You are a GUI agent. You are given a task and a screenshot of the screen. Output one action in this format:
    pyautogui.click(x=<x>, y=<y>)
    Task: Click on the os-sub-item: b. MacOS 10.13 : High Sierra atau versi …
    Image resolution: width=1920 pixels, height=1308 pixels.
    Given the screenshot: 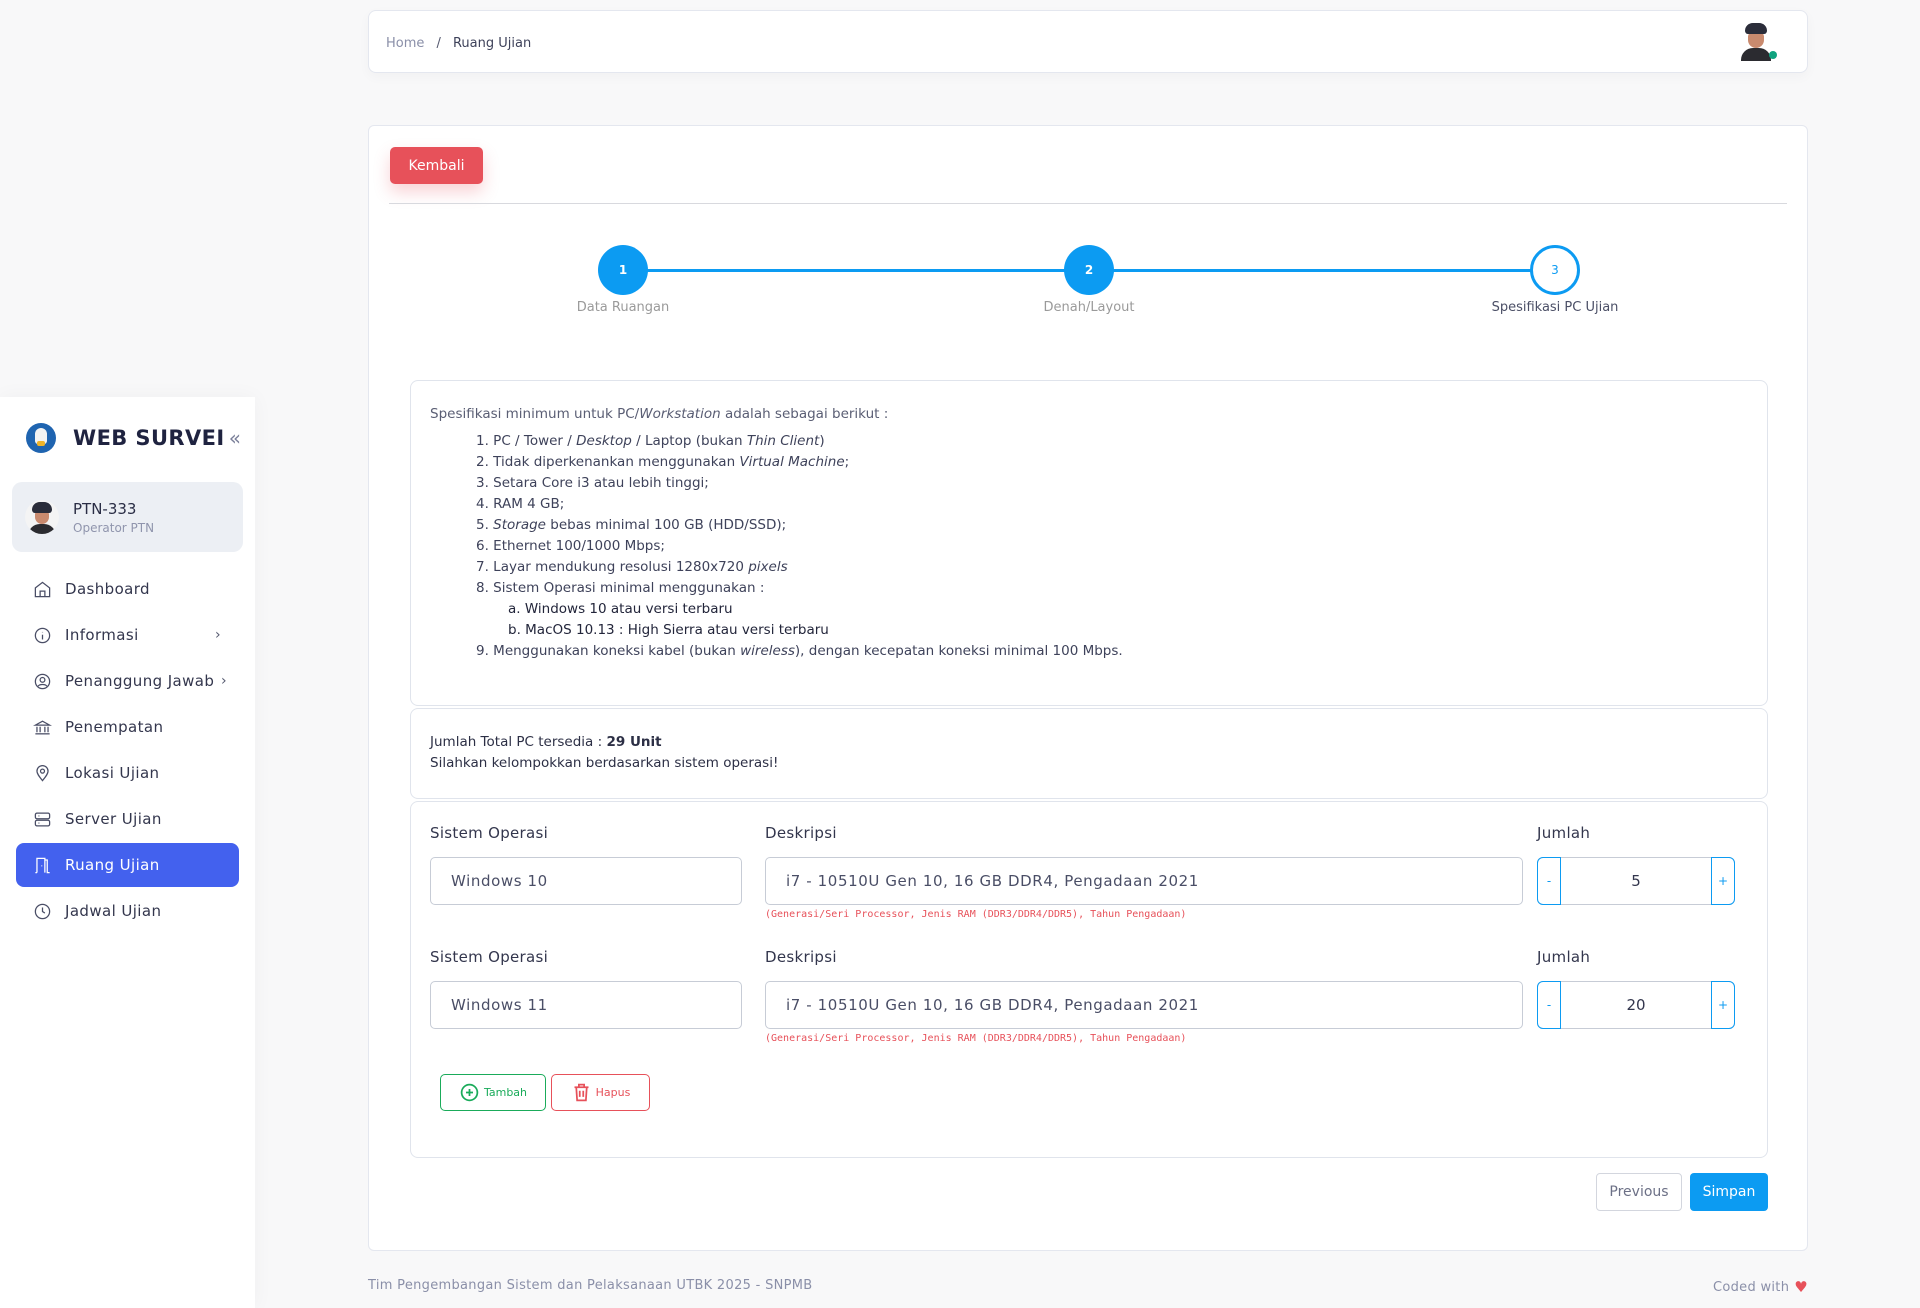 What is the action you would take?
    pyautogui.click(x=668, y=630)
    